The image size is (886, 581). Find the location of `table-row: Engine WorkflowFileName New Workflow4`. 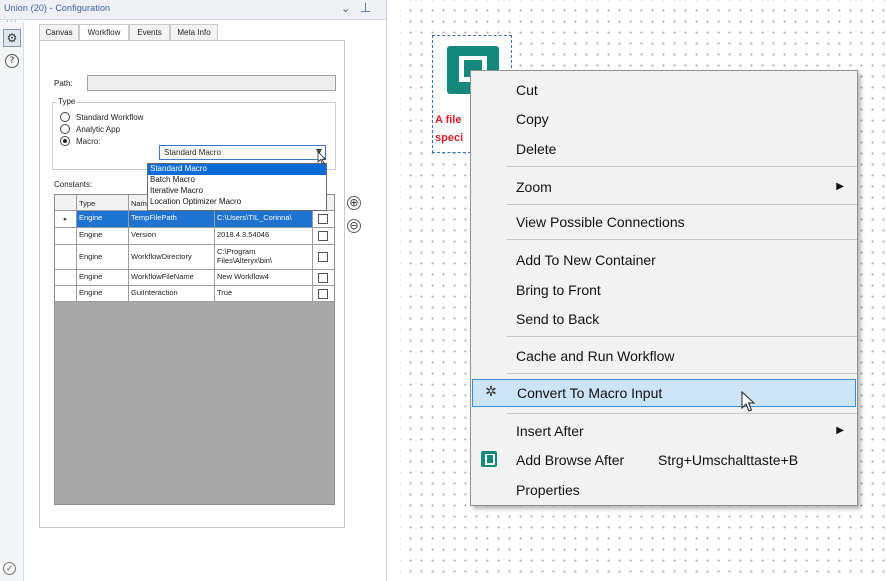

table-row: Engine WorkflowFileName New Workflow4 is located at coordinates (194, 278).